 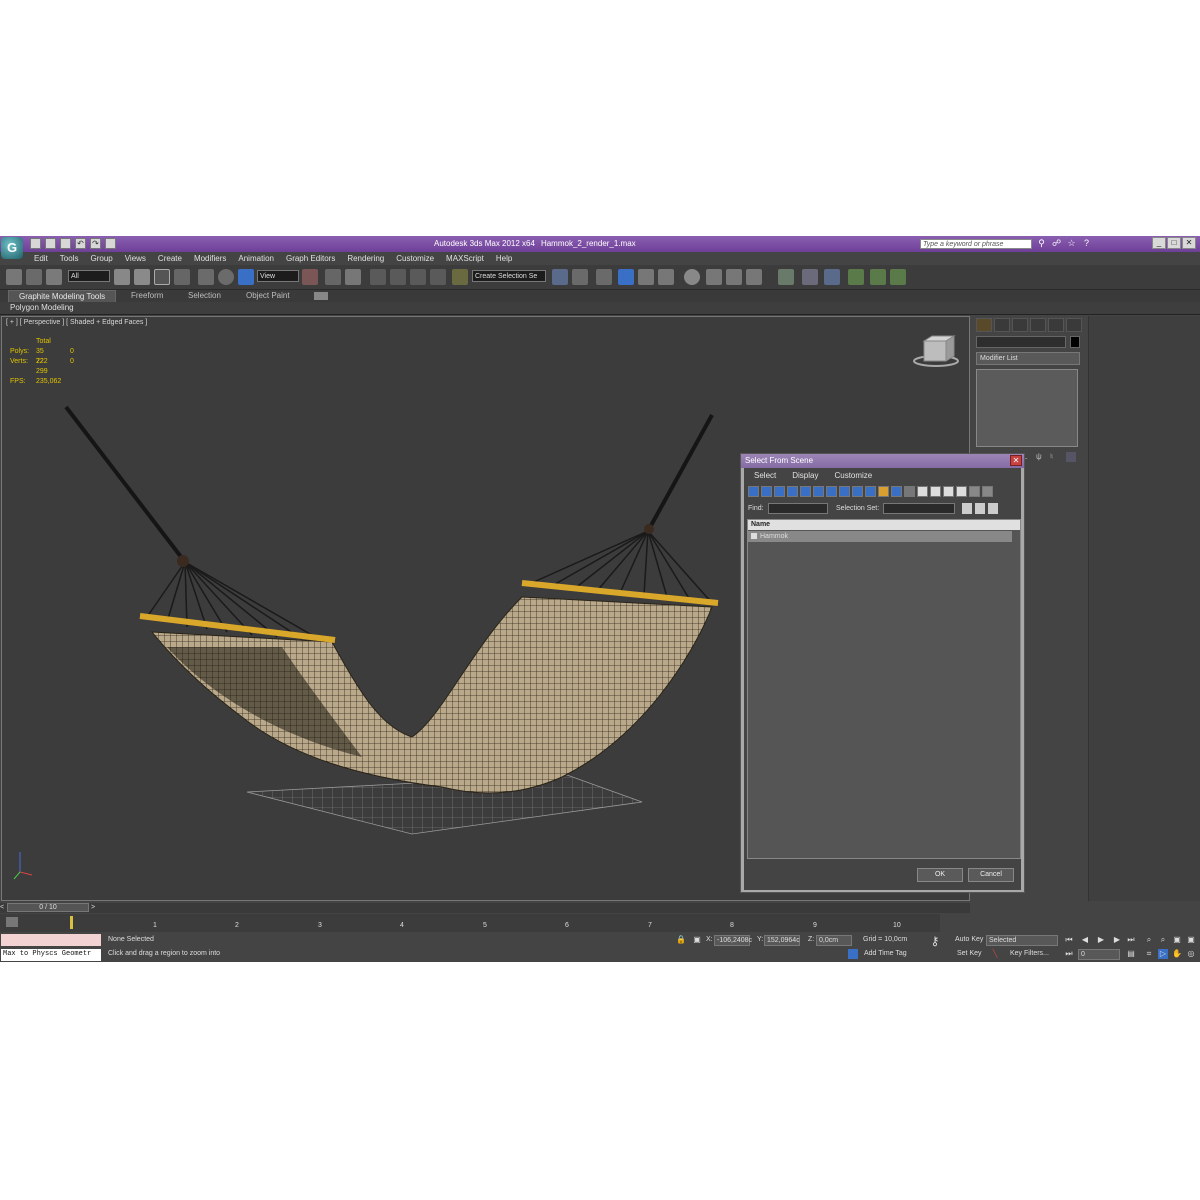 I want to click on polygon-modeling-label: Polygon Modeling, so click(x=42, y=308).